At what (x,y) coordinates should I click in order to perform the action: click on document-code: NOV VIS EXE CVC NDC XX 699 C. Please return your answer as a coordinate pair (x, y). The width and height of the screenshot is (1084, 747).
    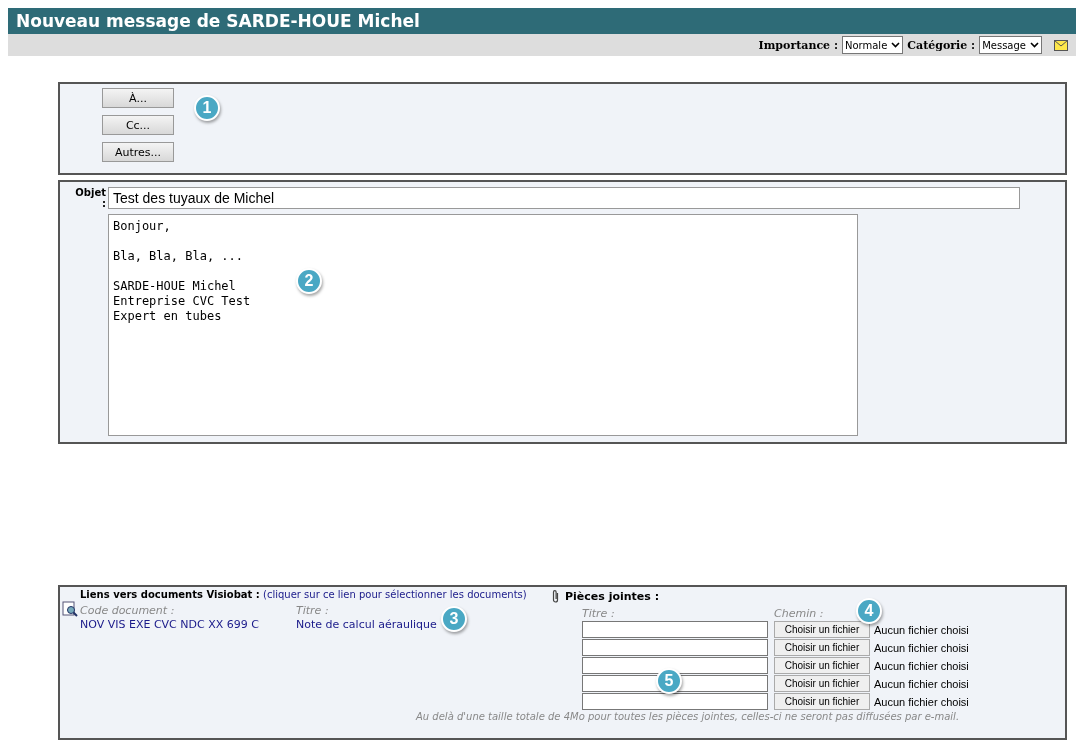
    Looking at the image, I should click on (188, 624).